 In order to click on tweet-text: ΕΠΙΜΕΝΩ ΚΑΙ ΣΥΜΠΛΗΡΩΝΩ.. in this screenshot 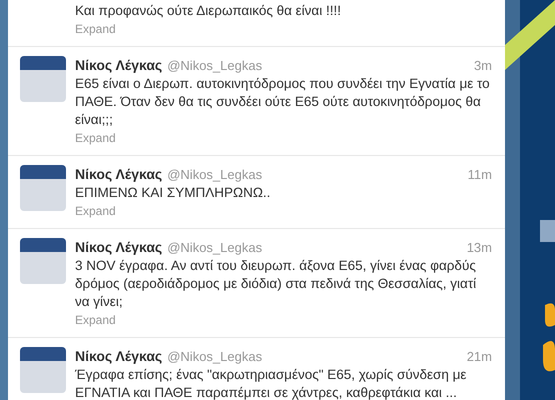, I will do `click(173, 193)`.